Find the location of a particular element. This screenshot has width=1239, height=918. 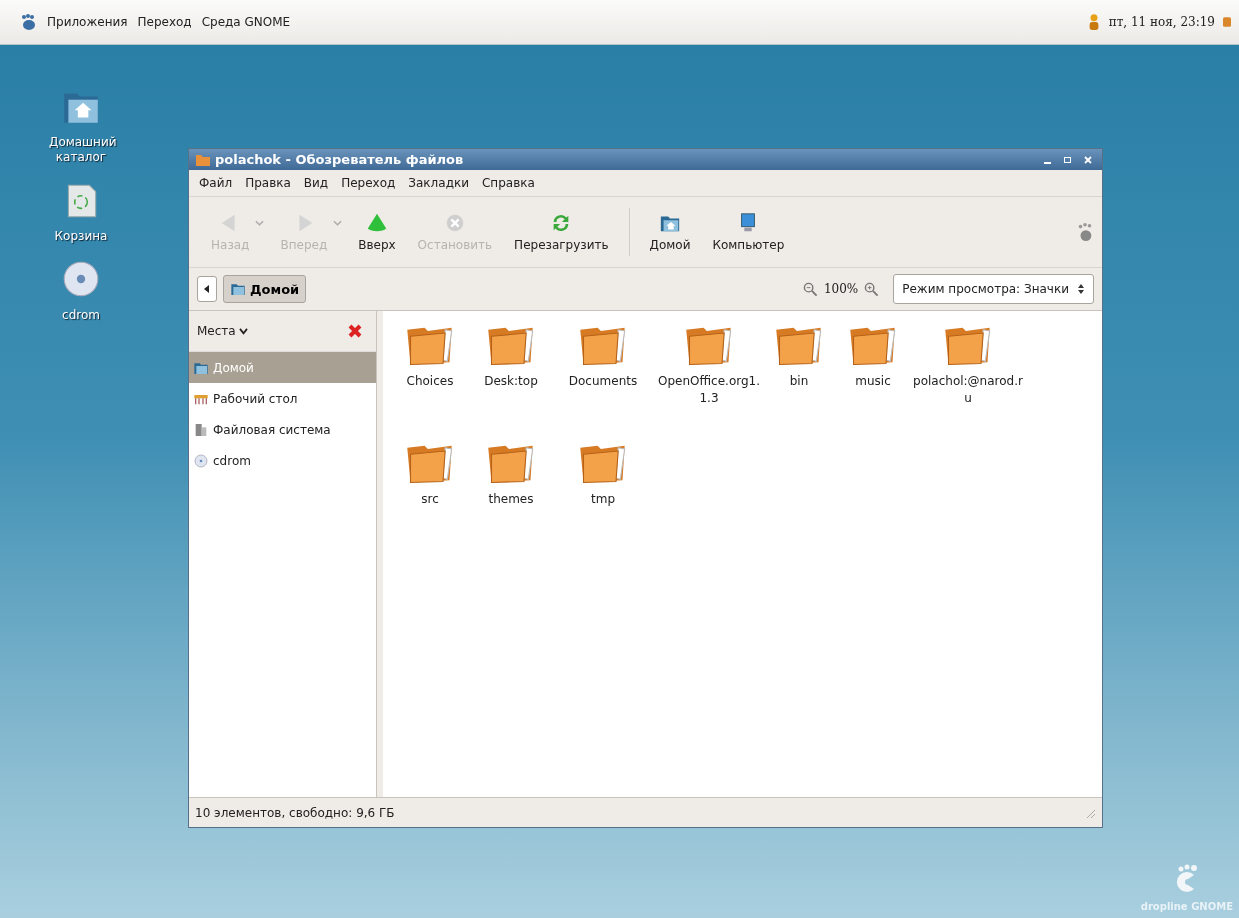

path-scroll-left-button is located at coordinates (207, 289).